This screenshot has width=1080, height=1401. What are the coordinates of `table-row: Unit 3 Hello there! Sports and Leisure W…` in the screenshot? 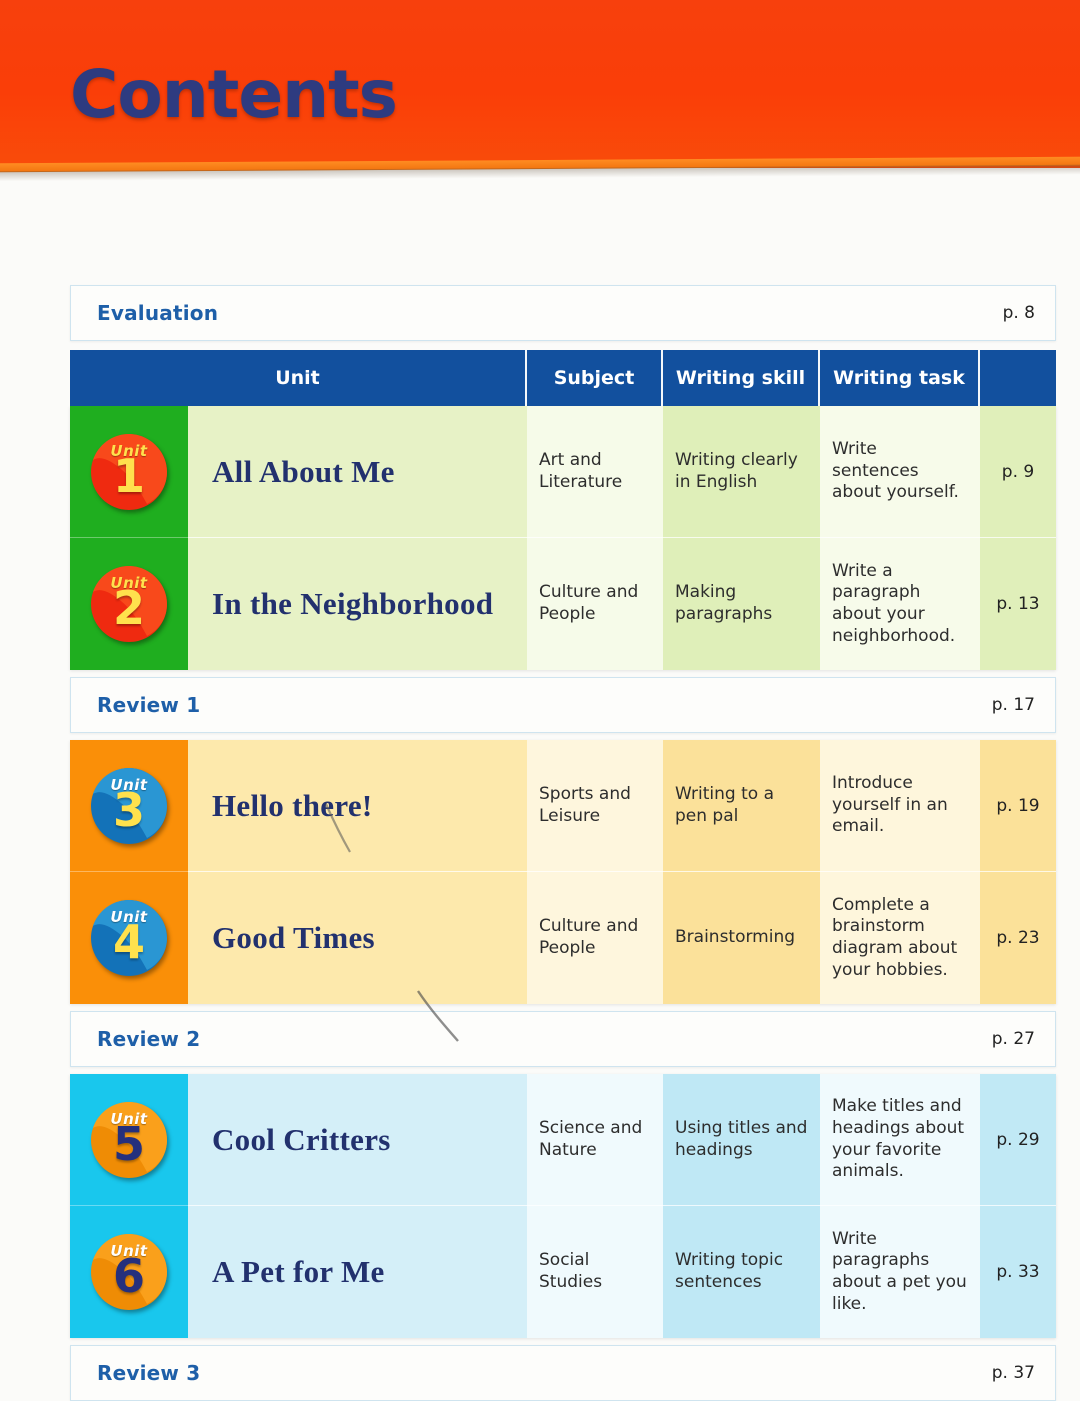 It's located at (563, 806).